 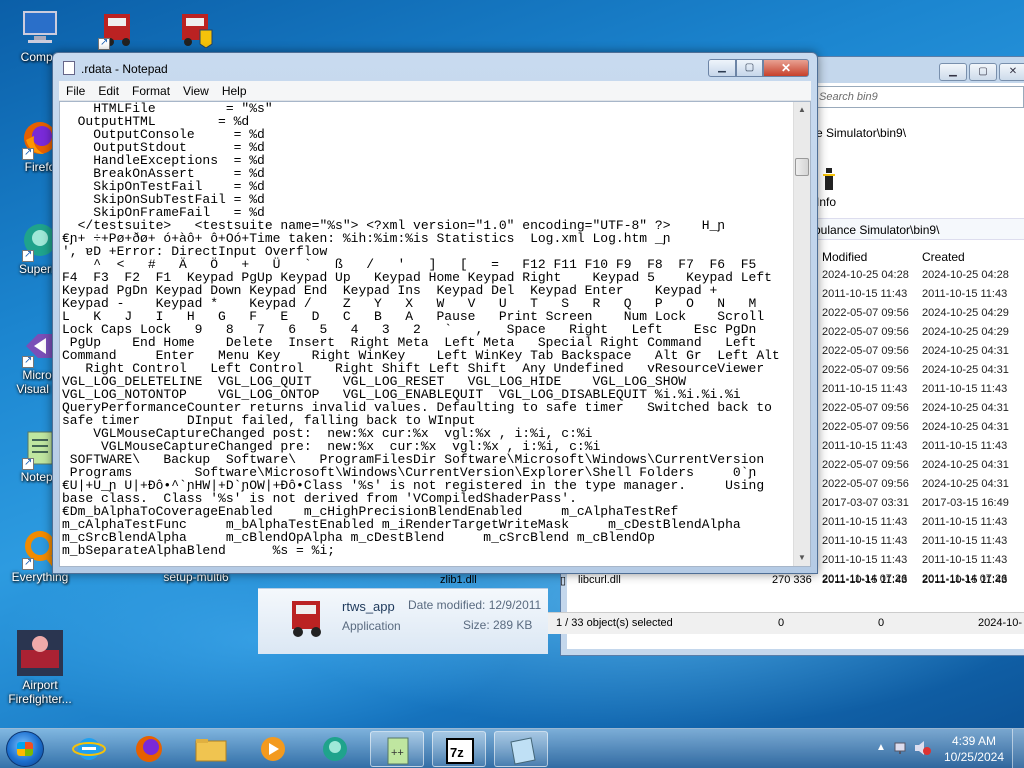 What do you see at coordinates (902, 749) in the screenshot?
I see `network-icon` at bounding box center [902, 749].